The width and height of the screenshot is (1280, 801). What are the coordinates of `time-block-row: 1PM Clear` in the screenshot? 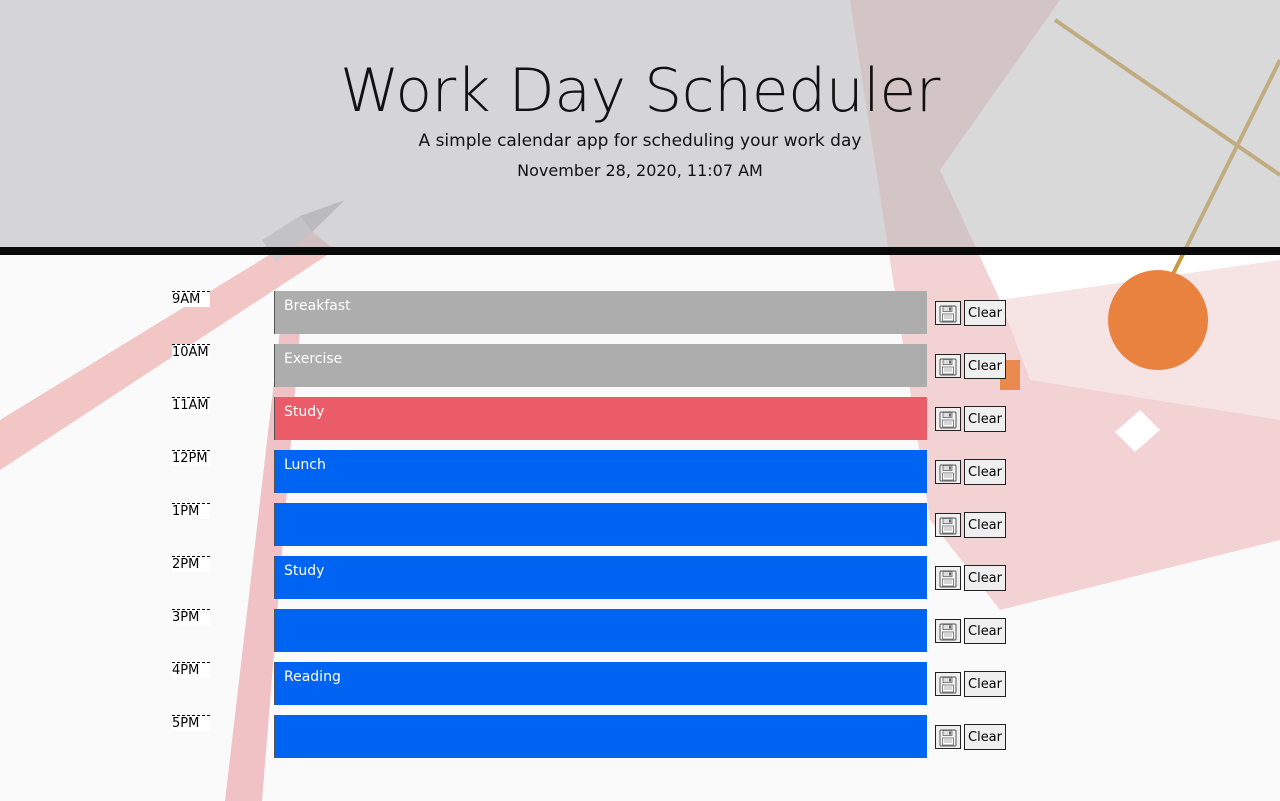 It's located at (640, 529).